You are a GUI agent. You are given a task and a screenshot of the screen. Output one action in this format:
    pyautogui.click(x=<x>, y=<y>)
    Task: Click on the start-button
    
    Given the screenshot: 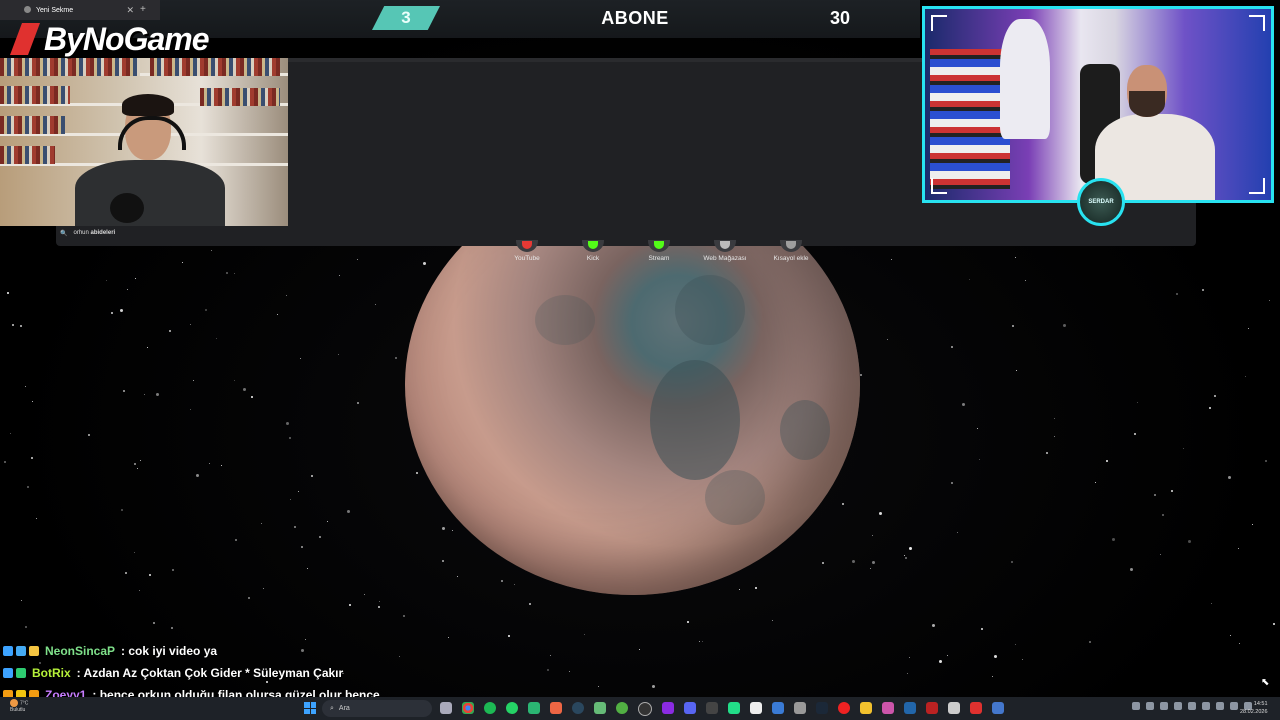 What is the action you would take?
    pyautogui.click(x=310, y=708)
    